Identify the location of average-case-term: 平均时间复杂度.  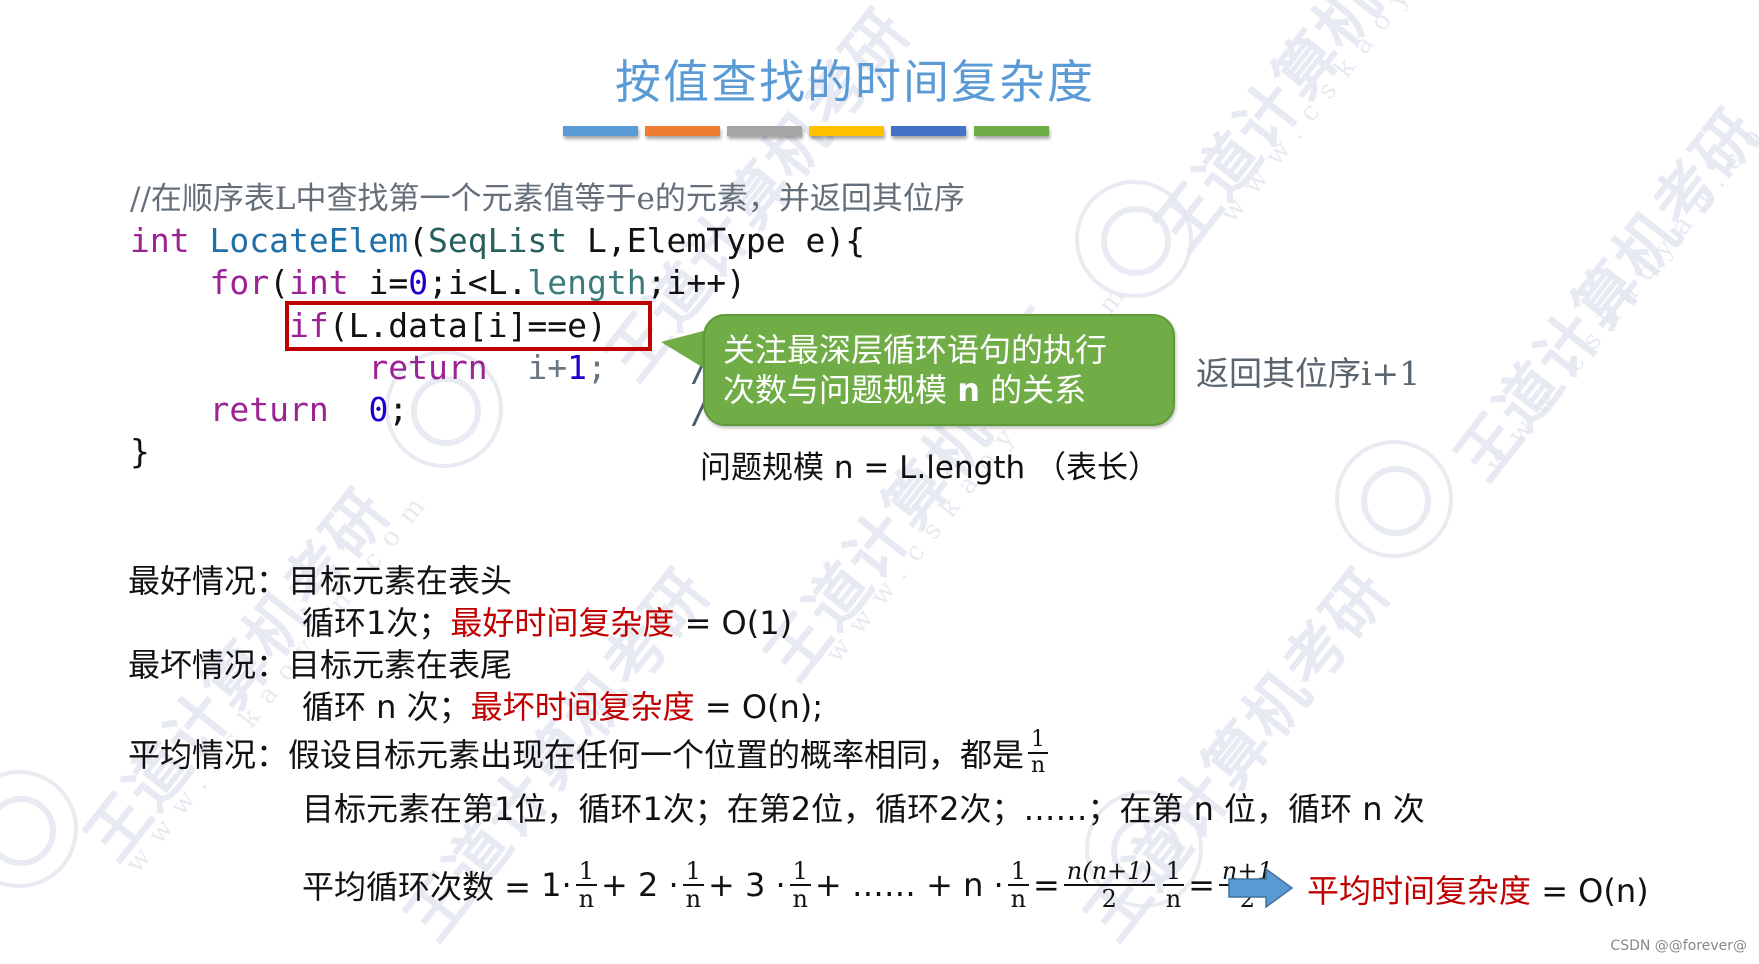
(1419, 891).